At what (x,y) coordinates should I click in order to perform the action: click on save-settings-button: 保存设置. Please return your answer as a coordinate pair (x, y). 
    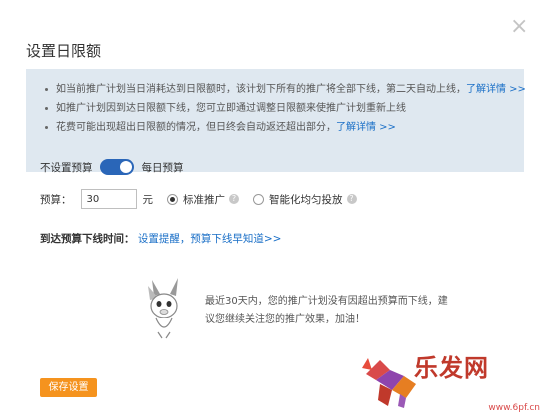
    Looking at the image, I should click on (68, 387).